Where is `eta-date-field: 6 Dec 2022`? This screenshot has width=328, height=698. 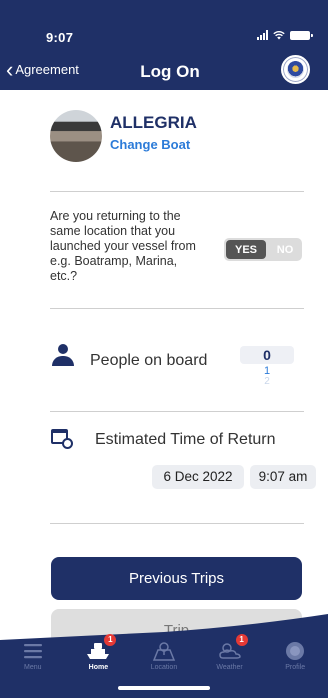 eta-date-field: 6 Dec 2022 is located at coordinates (198, 477).